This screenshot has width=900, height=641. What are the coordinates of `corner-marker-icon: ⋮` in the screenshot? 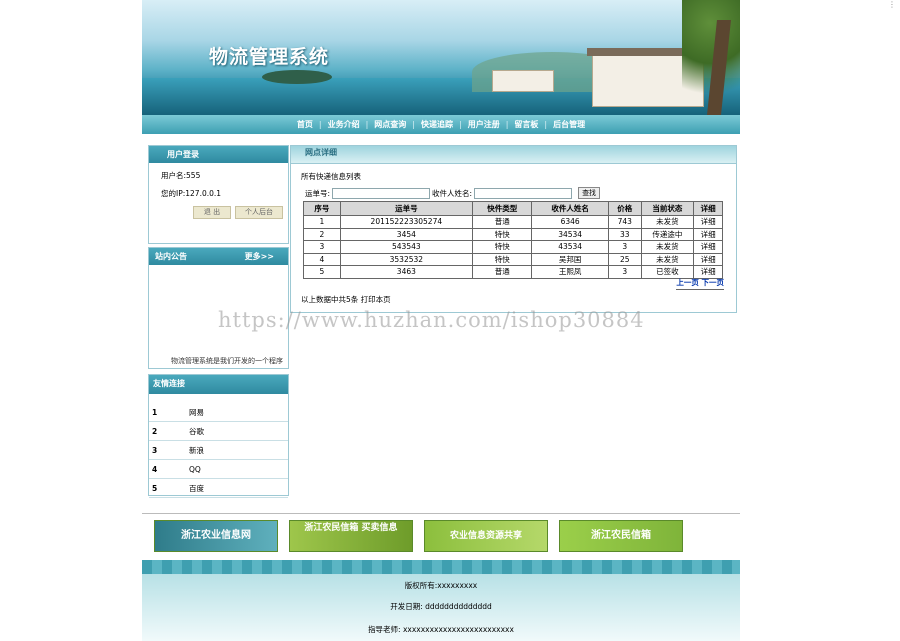 It's located at (892, 4).